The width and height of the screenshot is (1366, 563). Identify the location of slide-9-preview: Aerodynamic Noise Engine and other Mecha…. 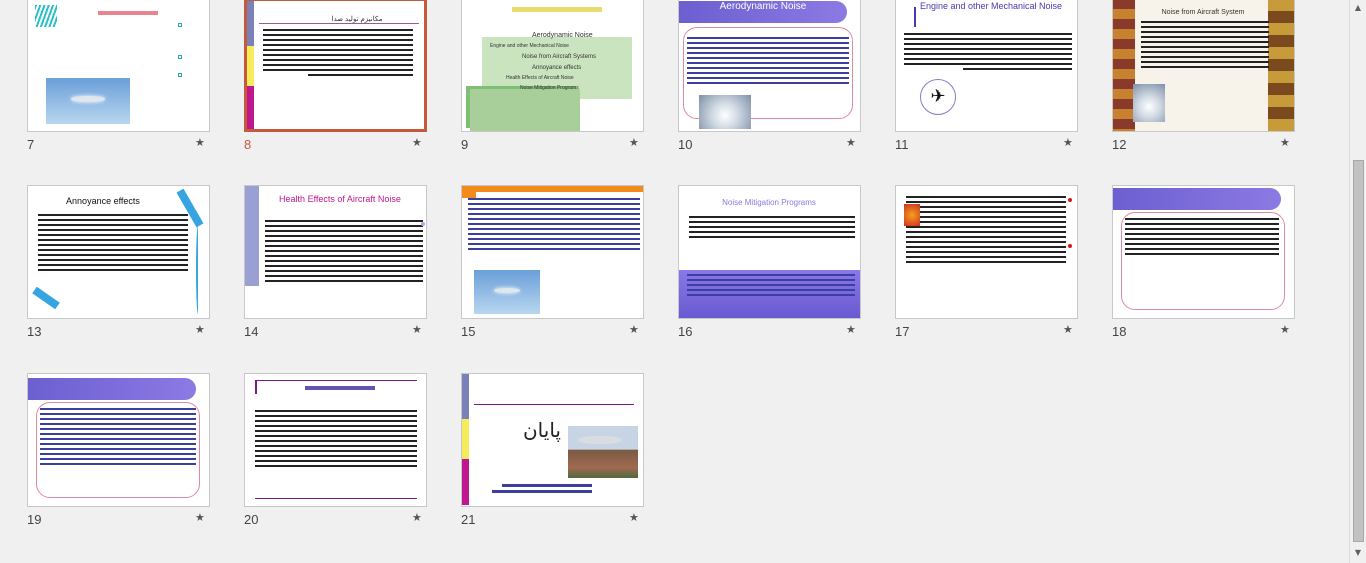
(552, 66).